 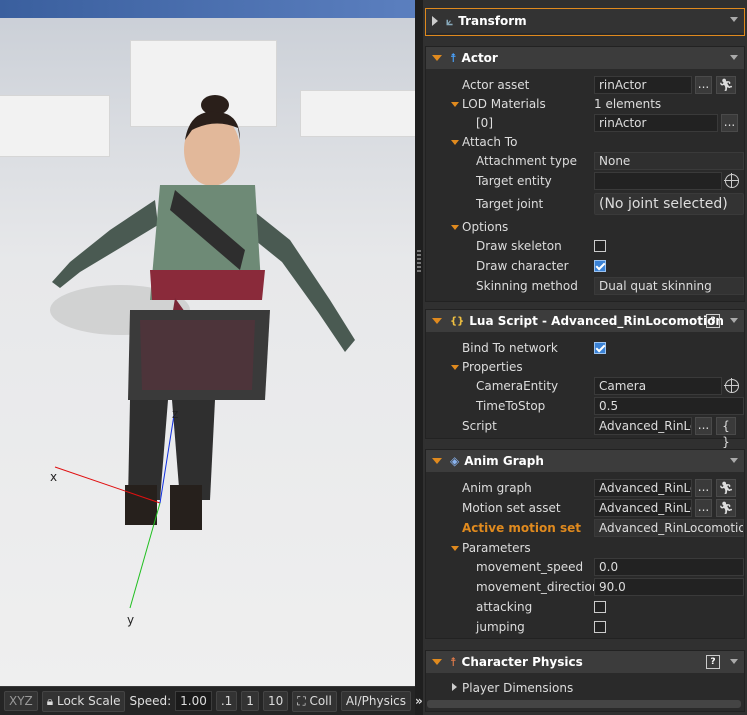 I want to click on splitter-grip, so click(x=419, y=261).